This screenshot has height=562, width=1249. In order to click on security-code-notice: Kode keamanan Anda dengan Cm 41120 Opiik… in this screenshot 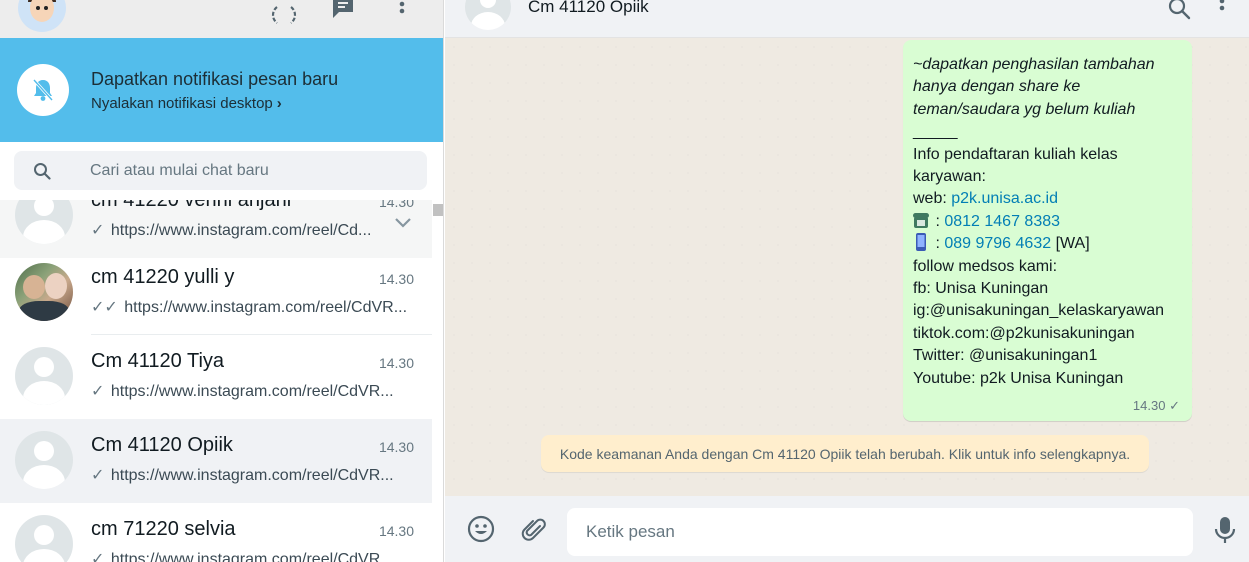, I will do `click(845, 453)`.